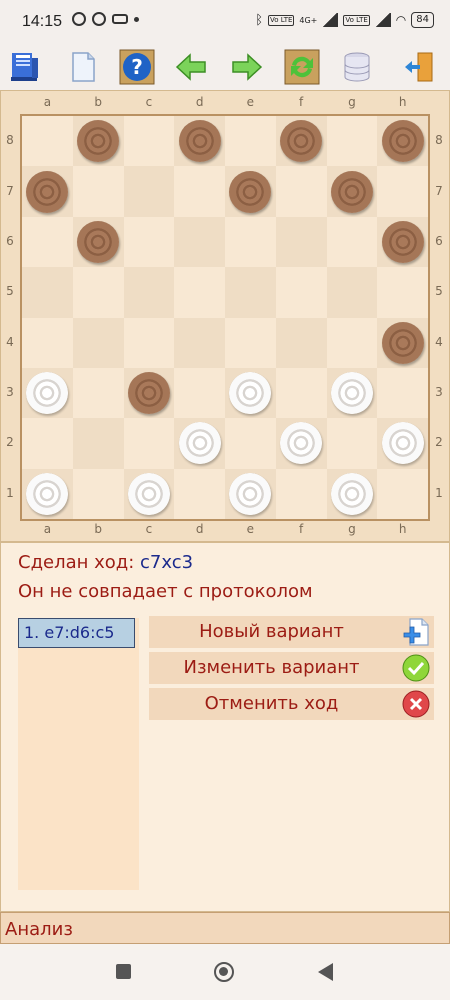 The width and height of the screenshot is (450, 1000). Describe the element at coordinates (149, 102) in the screenshot. I see `file-label-c: c` at that location.